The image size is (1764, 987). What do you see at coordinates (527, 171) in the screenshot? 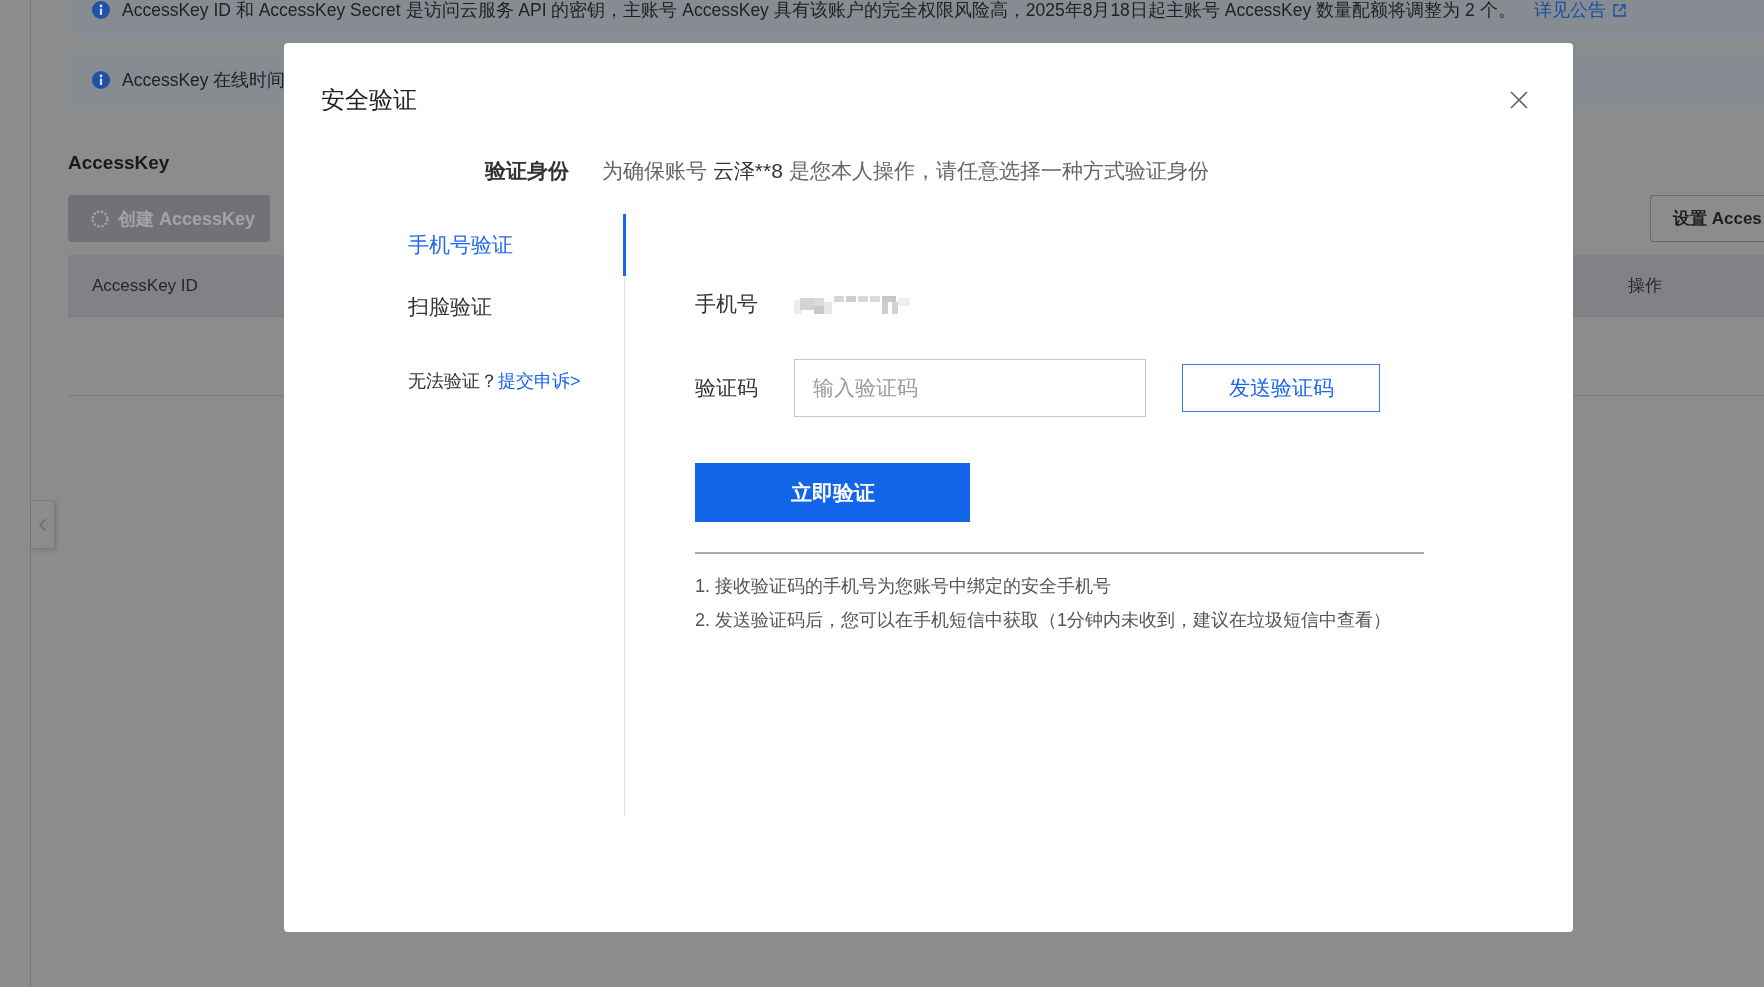
I see `identity-label: 验证身份` at bounding box center [527, 171].